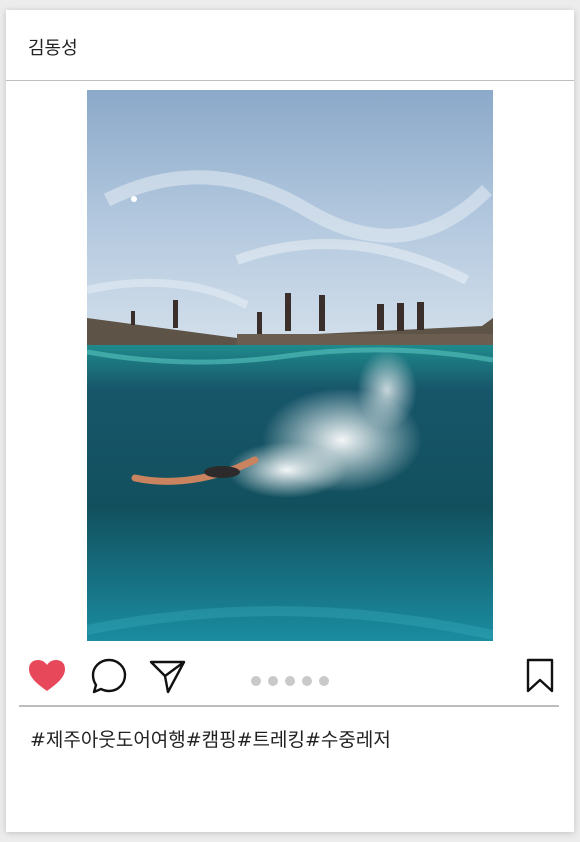  What do you see at coordinates (47, 678) in the screenshot?
I see `heart-icon` at bounding box center [47, 678].